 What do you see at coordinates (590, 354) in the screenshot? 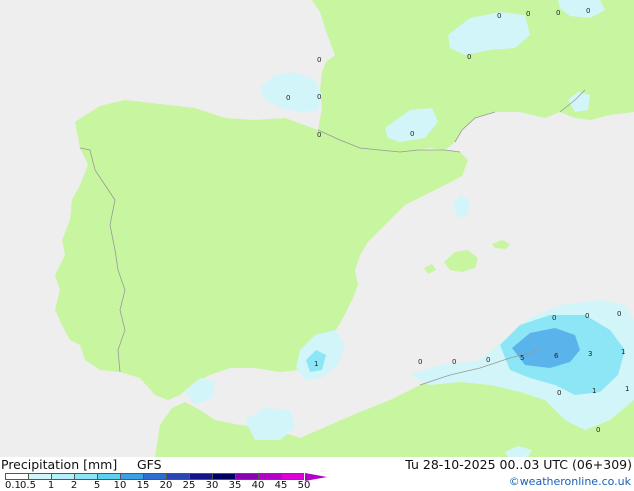
I see `point-label: 3` at bounding box center [590, 354].